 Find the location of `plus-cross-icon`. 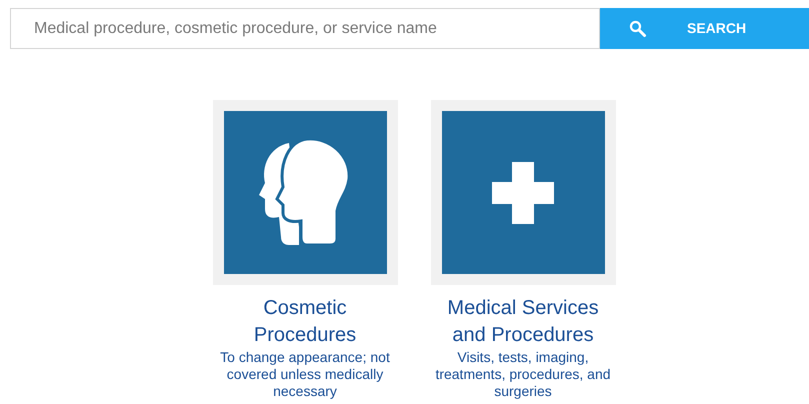

plus-cross-icon is located at coordinates (523, 193).